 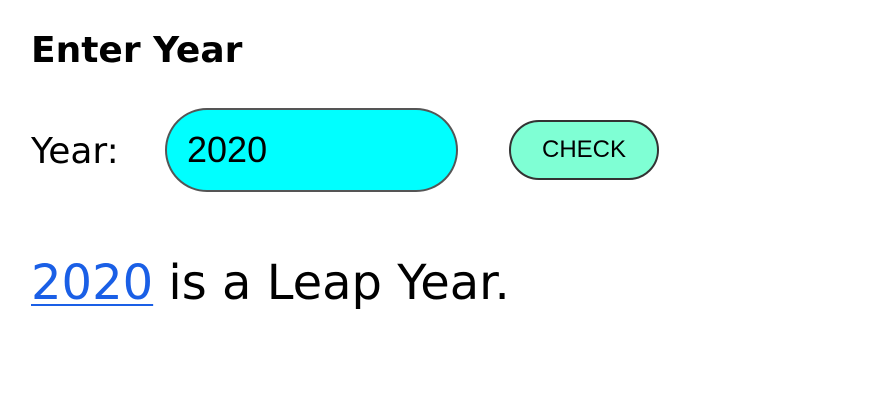 What do you see at coordinates (92, 283) in the screenshot?
I see `result-year-link: 2020` at bounding box center [92, 283].